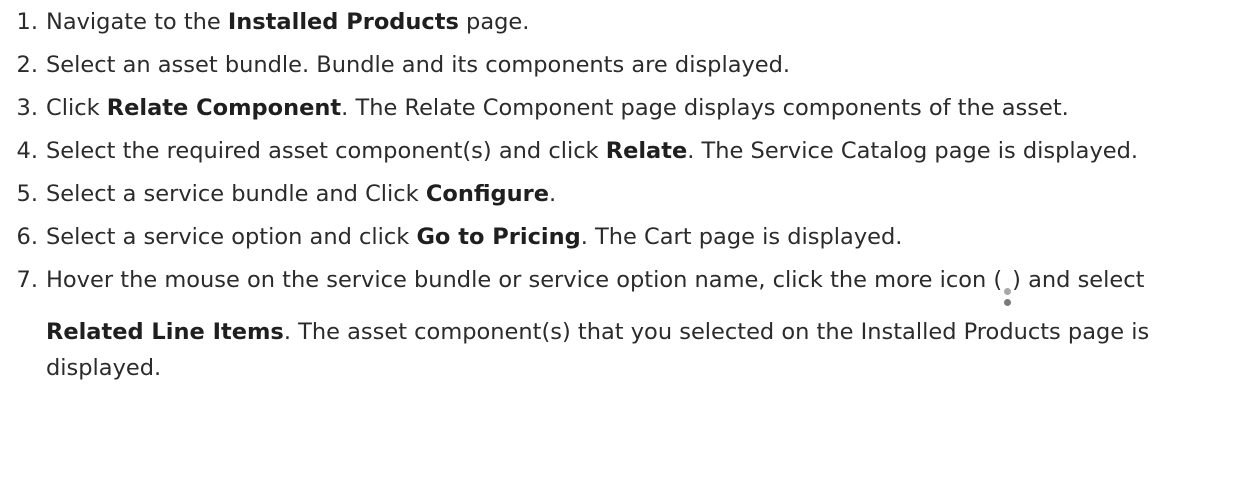 The image size is (1242, 486). Describe the element at coordinates (494, 22) in the screenshot. I see `step-text: page.` at that location.